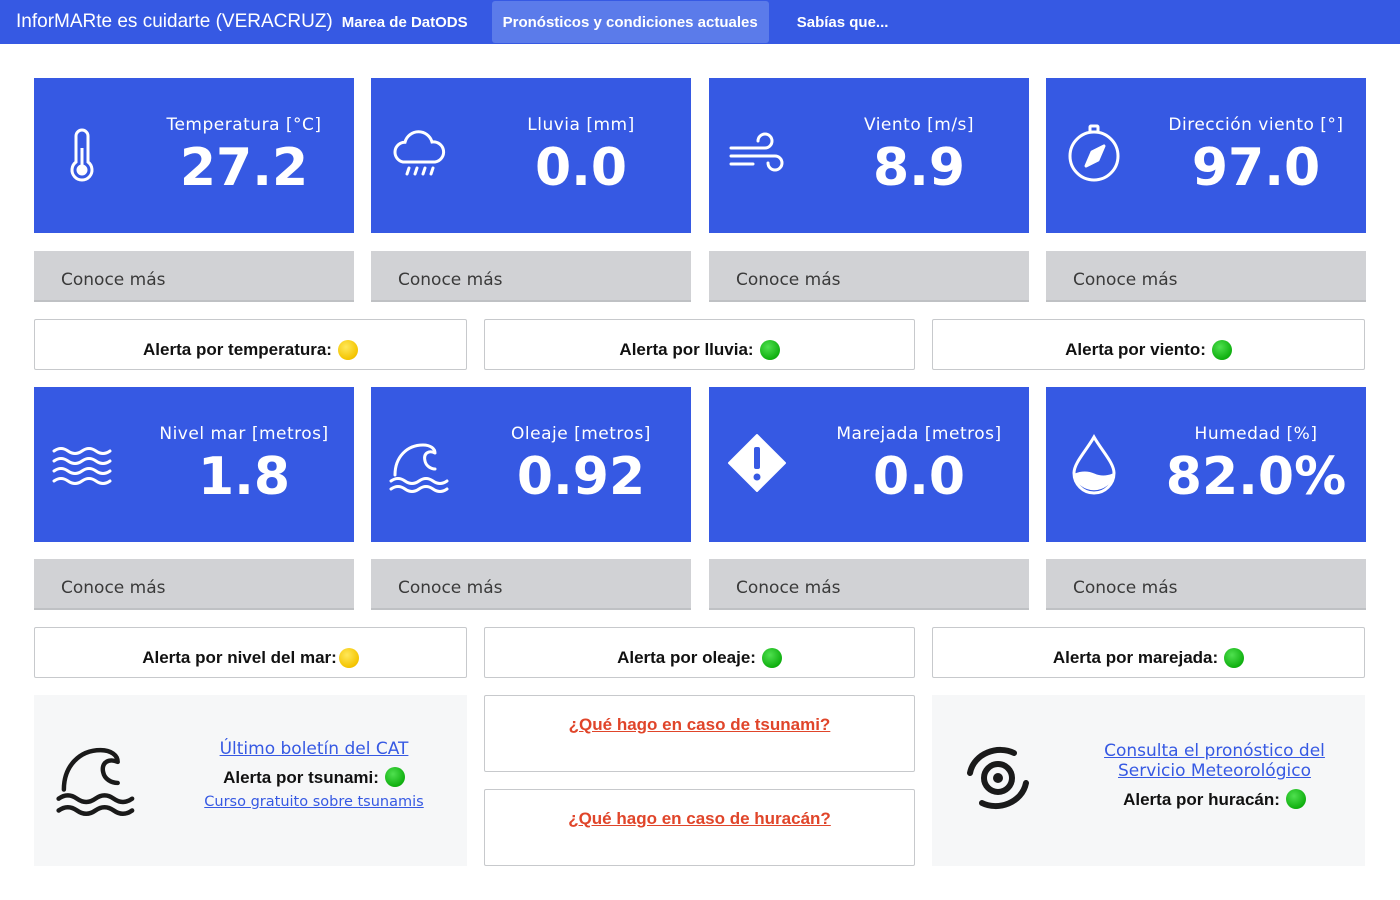 The width and height of the screenshot is (1400, 900). What do you see at coordinates (1256, 434) in the screenshot?
I see `metric-label: Humedad [%]` at bounding box center [1256, 434].